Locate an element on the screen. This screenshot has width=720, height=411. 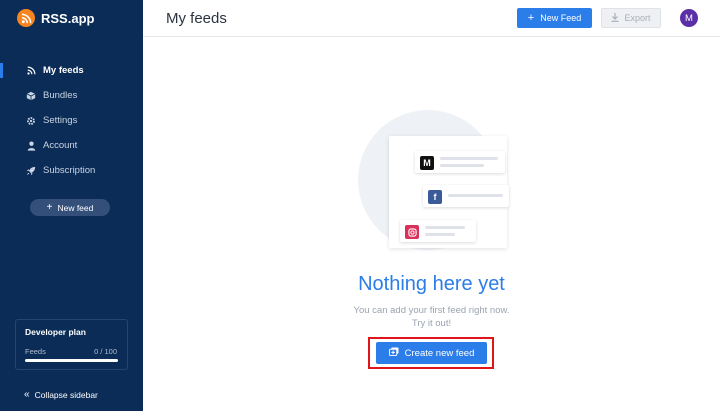
sidebar-new-feed-label: New feed is located at coordinates (75, 207).